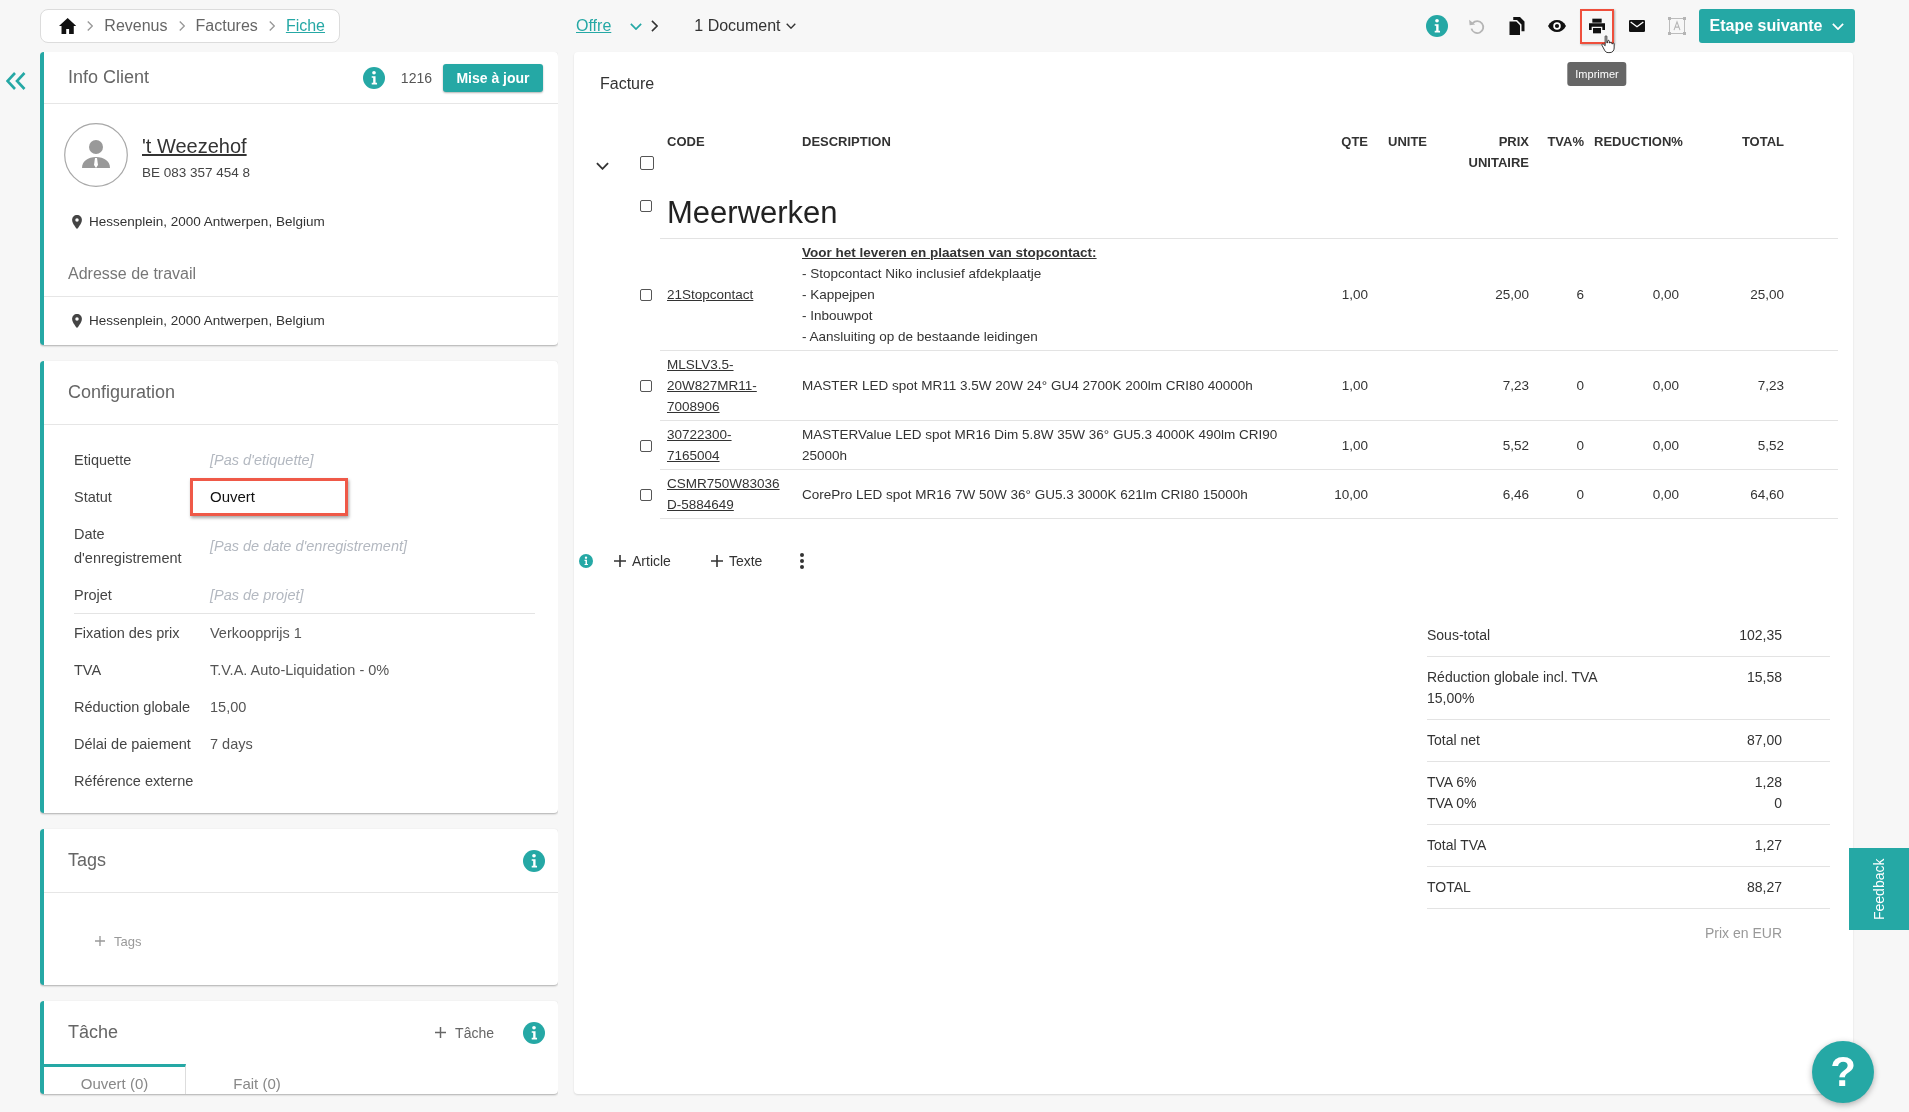 The height and width of the screenshot is (1112, 1909). I want to click on description-line: MASTER LED spot MR11 3.5W 20W 24° GU4 2700K 200lm CRI80 40000h, so click(1028, 386).